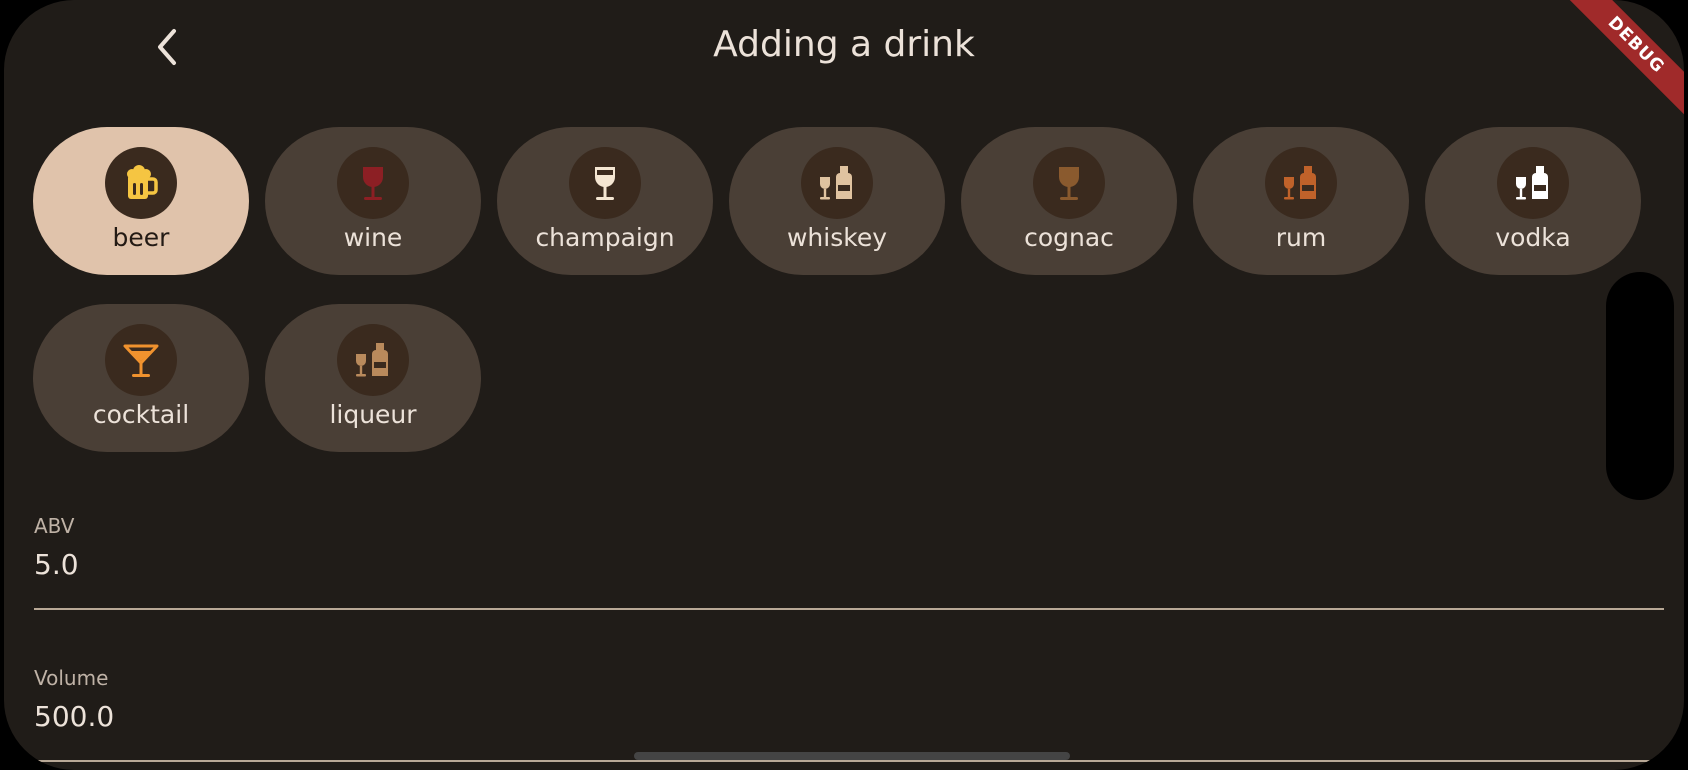 This screenshot has width=1688, height=770. I want to click on drink-chip-wine: wine, so click(373, 201).